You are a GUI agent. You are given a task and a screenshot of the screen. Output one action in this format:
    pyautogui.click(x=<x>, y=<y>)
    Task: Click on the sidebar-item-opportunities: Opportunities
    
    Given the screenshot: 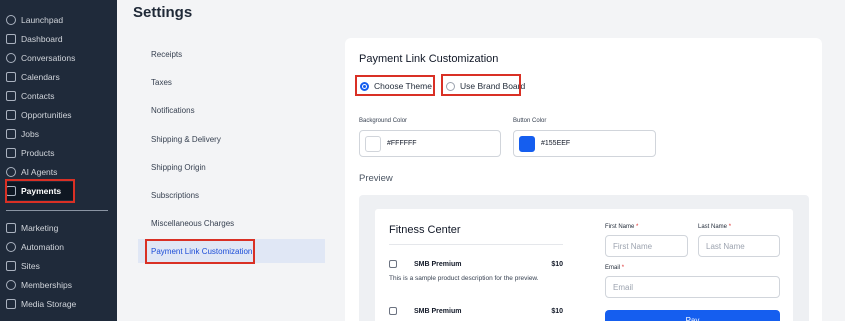 What is the action you would take?
    pyautogui.click(x=39, y=115)
    